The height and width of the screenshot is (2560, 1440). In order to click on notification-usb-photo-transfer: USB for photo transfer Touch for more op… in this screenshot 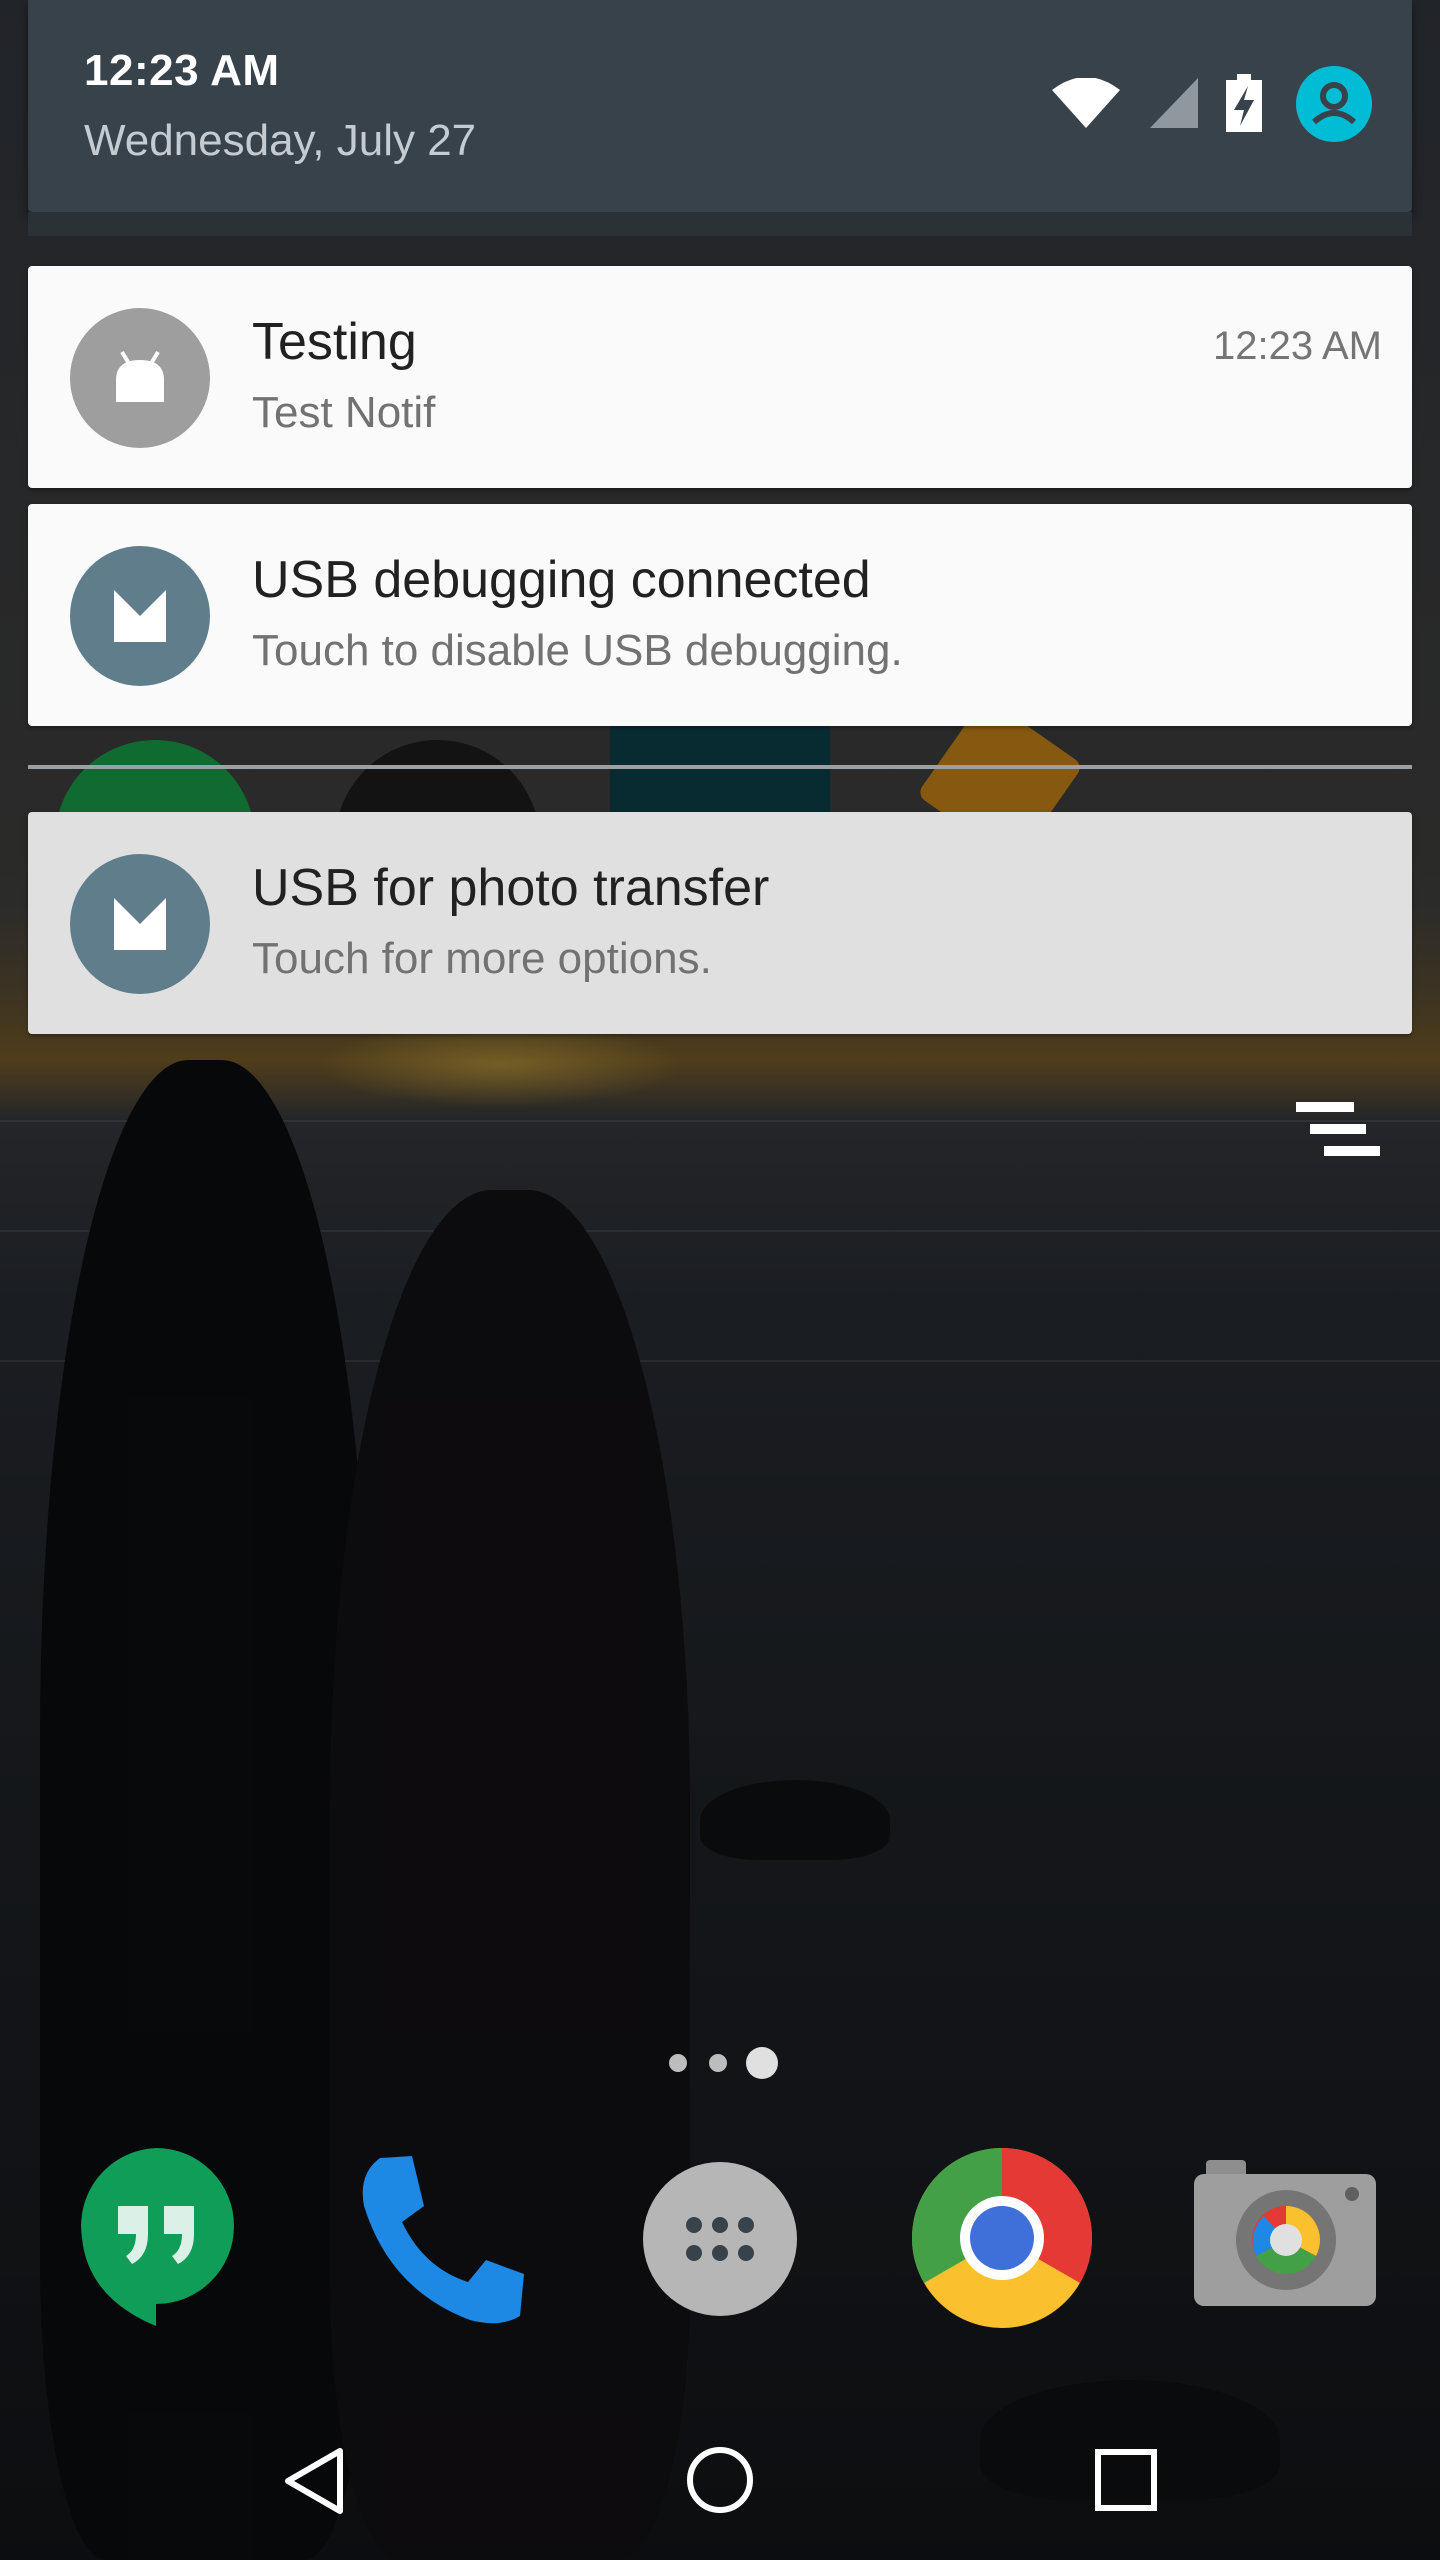, I will do `click(720, 923)`.